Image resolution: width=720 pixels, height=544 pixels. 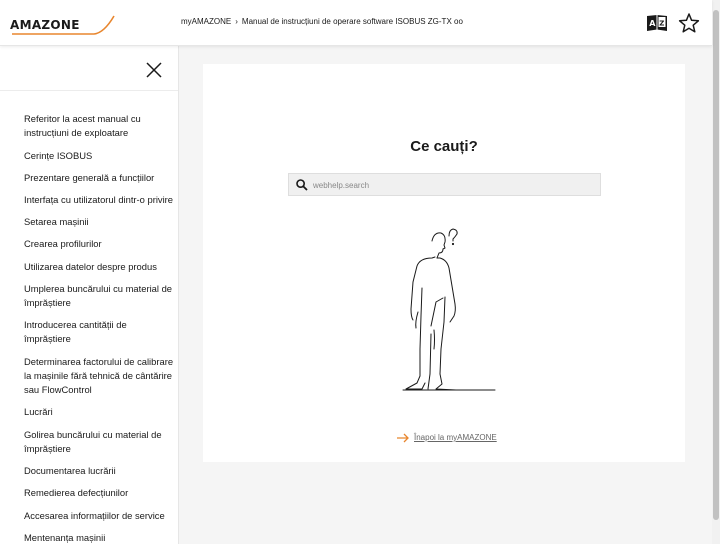 I want to click on back-link-label: Înapoi la myAMAZONE, so click(x=455, y=437).